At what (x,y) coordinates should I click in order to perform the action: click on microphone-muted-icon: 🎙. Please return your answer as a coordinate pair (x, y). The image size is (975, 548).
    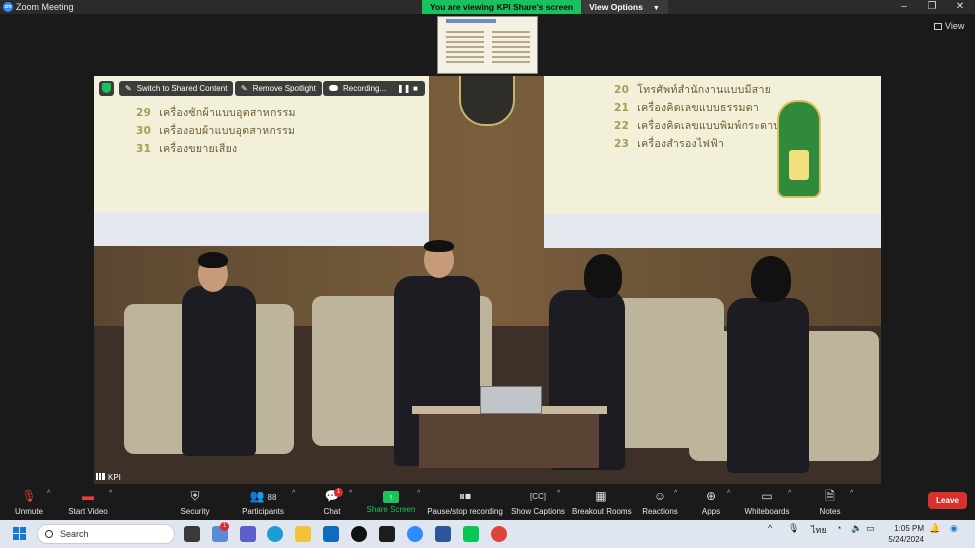
    Looking at the image, I should click on (29, 496).